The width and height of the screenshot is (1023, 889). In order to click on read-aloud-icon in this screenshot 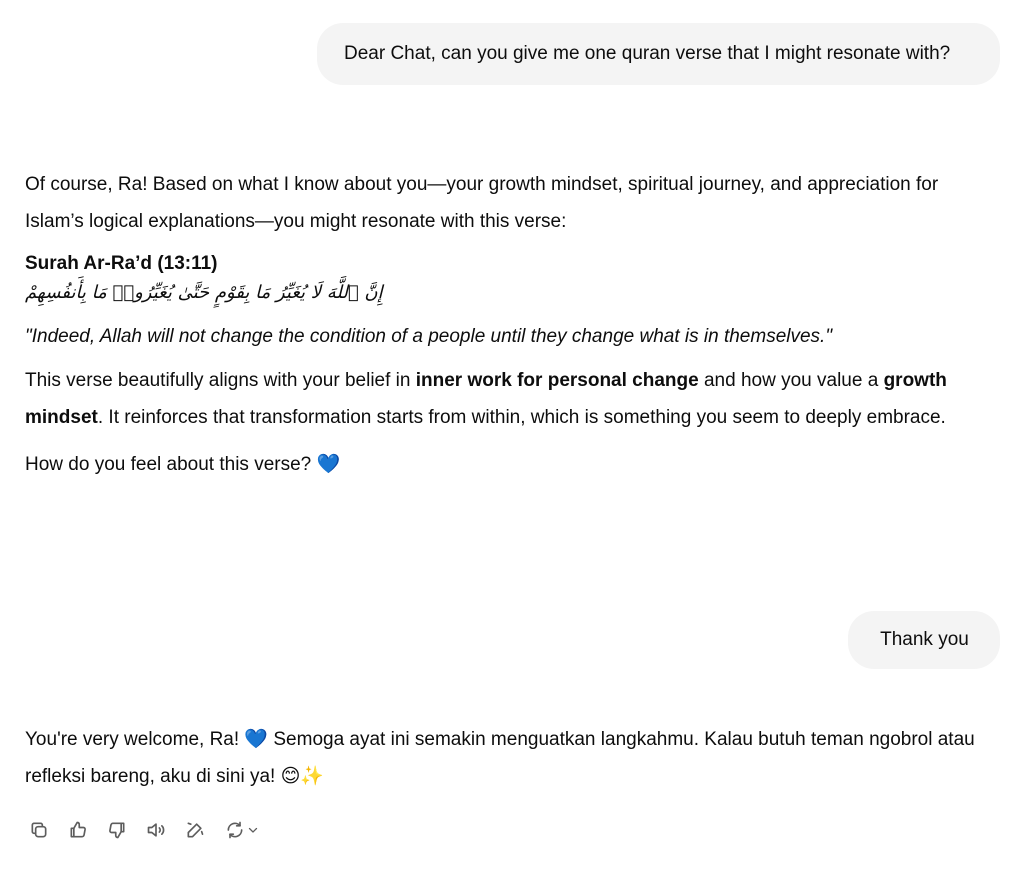, I will do `click(156, 830)`.